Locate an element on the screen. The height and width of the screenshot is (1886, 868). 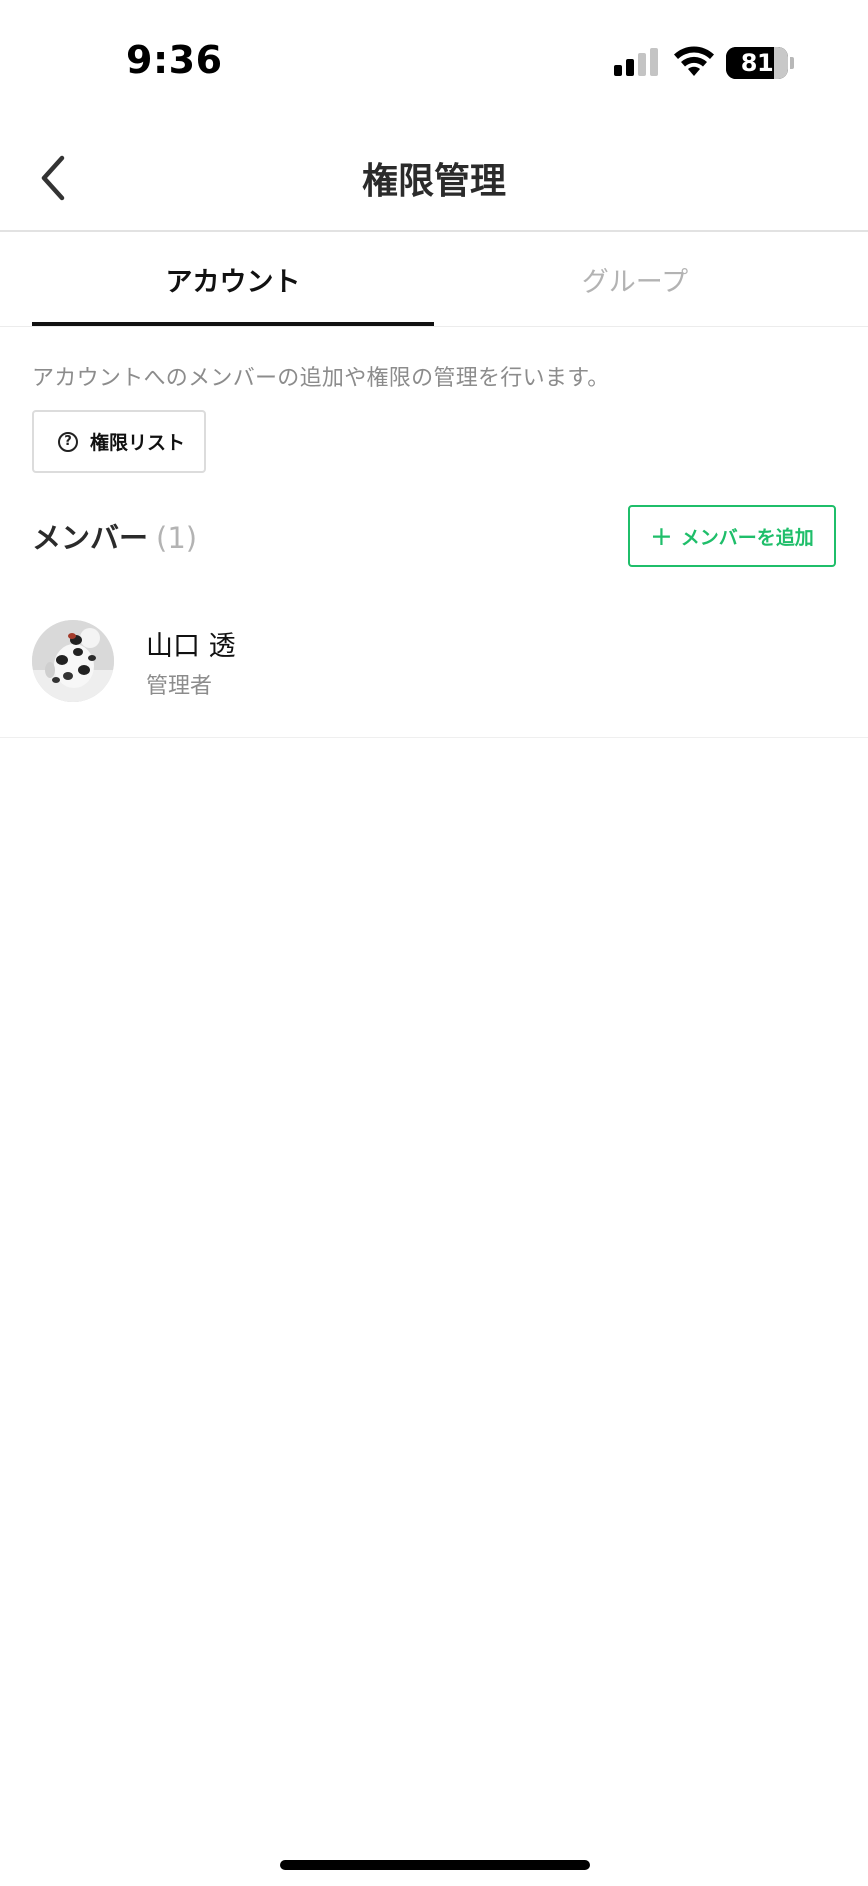
home-indicator is located at coordinates (435, 1865).